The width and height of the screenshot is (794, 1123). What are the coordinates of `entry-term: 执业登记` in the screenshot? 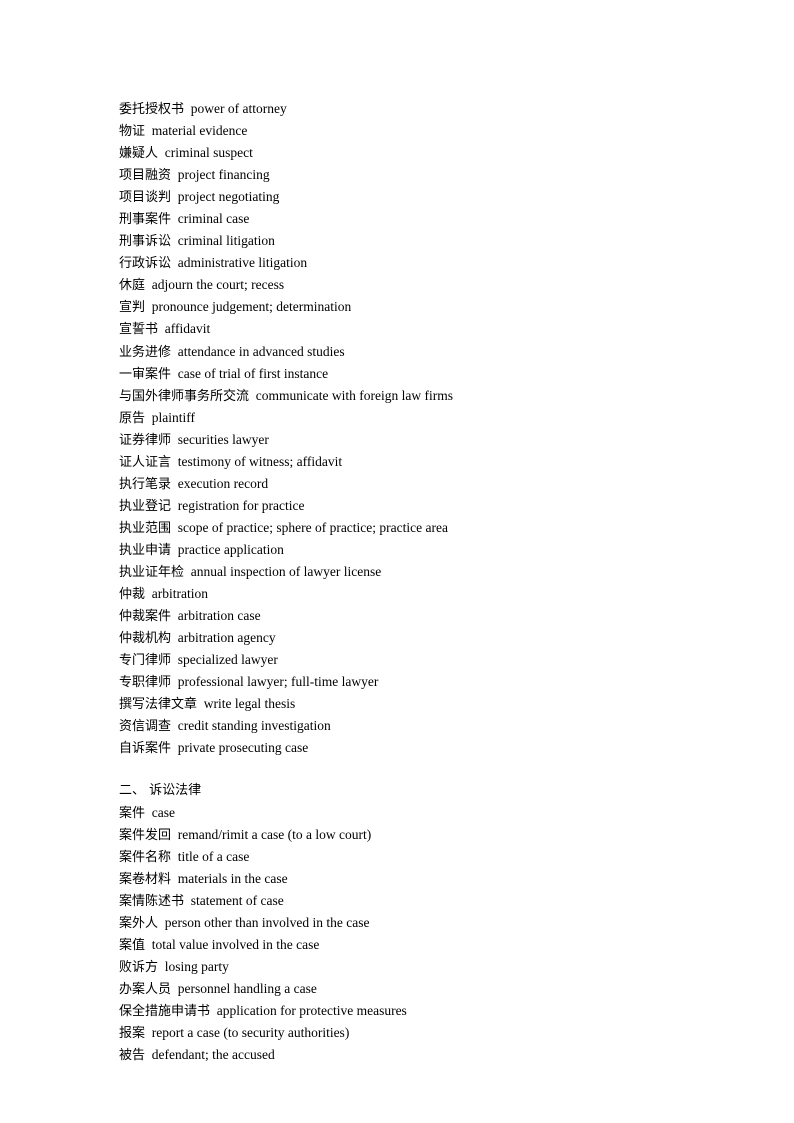 It's located at (145, 506).